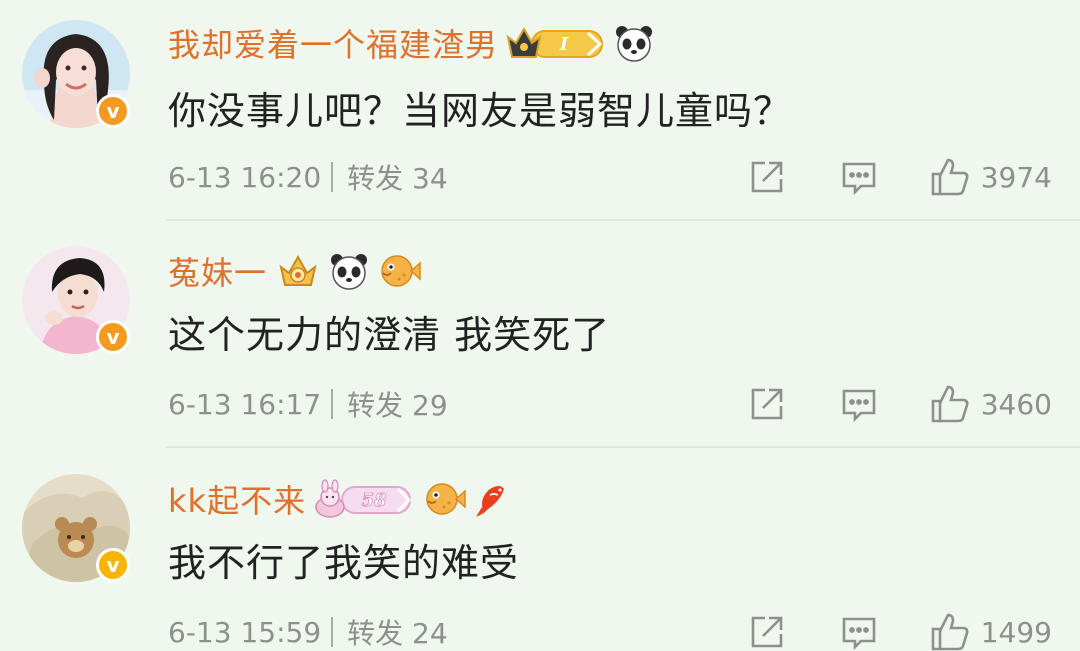 The width and height of the screenshot is (1080, 651). I want to click on username: kk起不来, so click(237, 499).